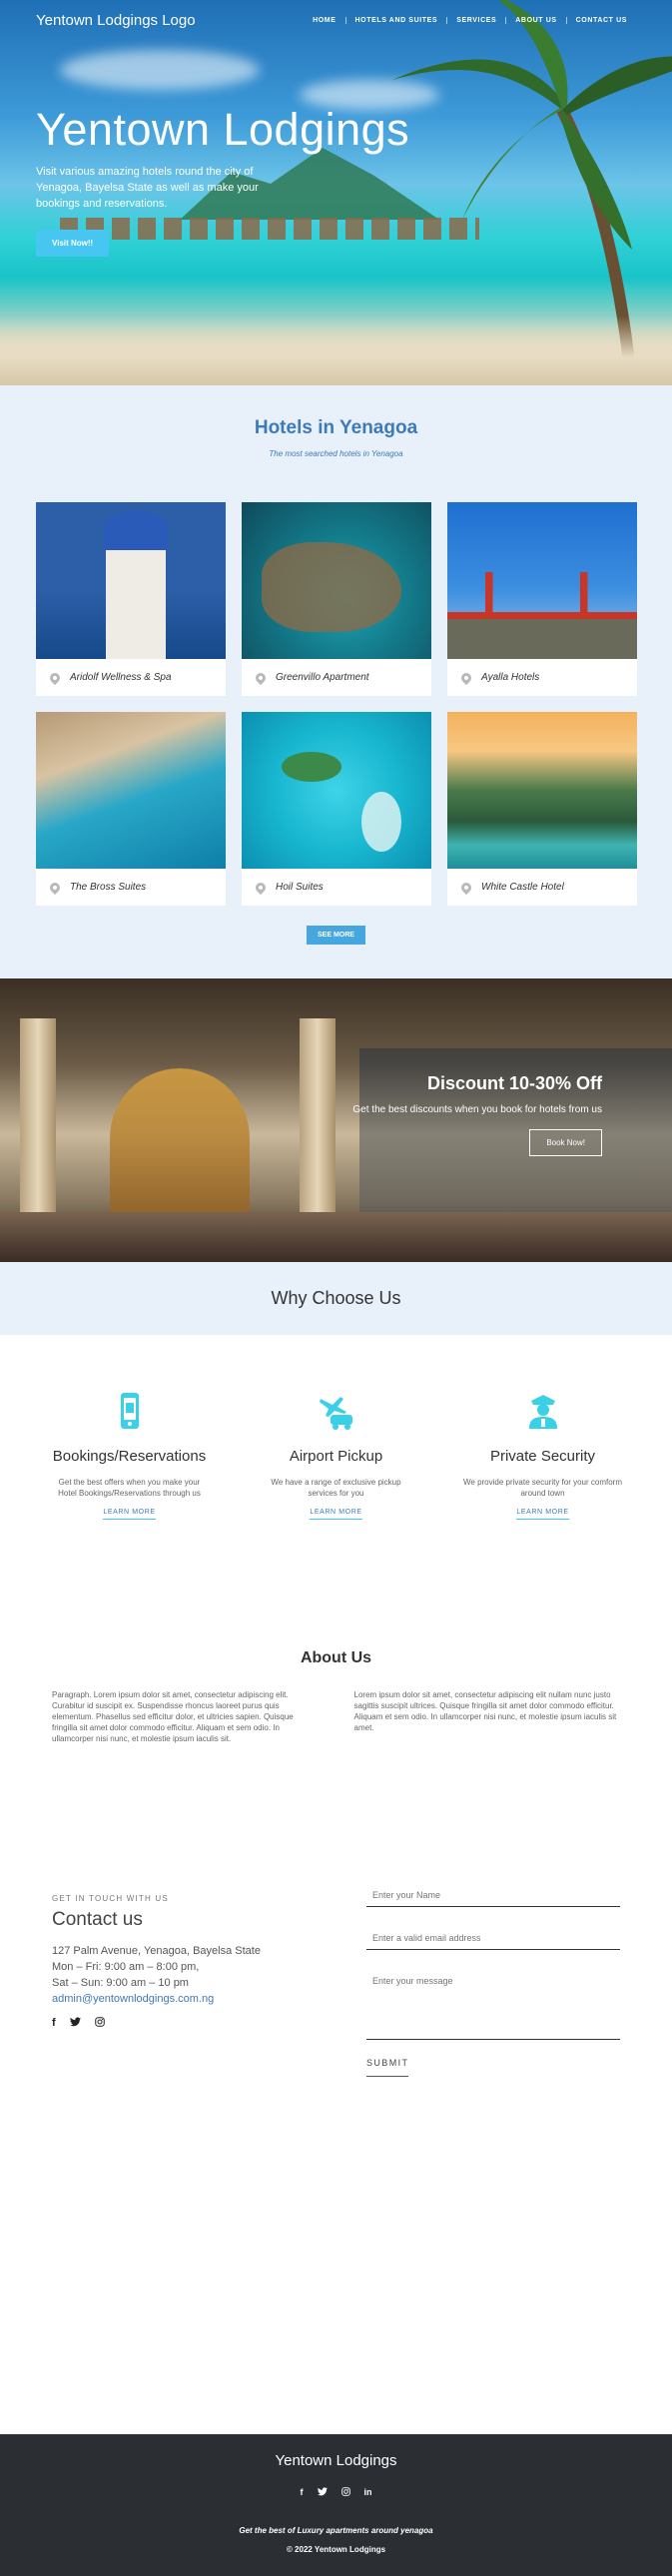 Image resolution: width=672 pixels, height=2576 pixels. I want to click on sandbar-decor, so click(381, 822).